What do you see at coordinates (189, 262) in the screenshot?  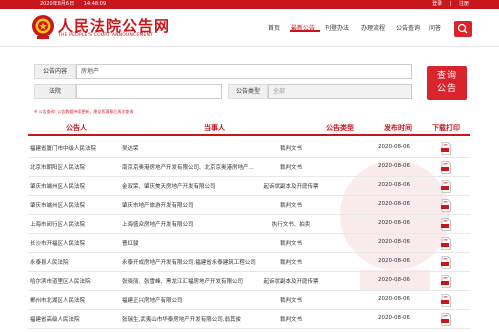 I see `row-party: 永泰开成房地产开发有限公司,福建省永泰建筑工程公司` at bounding box center [189, 262].